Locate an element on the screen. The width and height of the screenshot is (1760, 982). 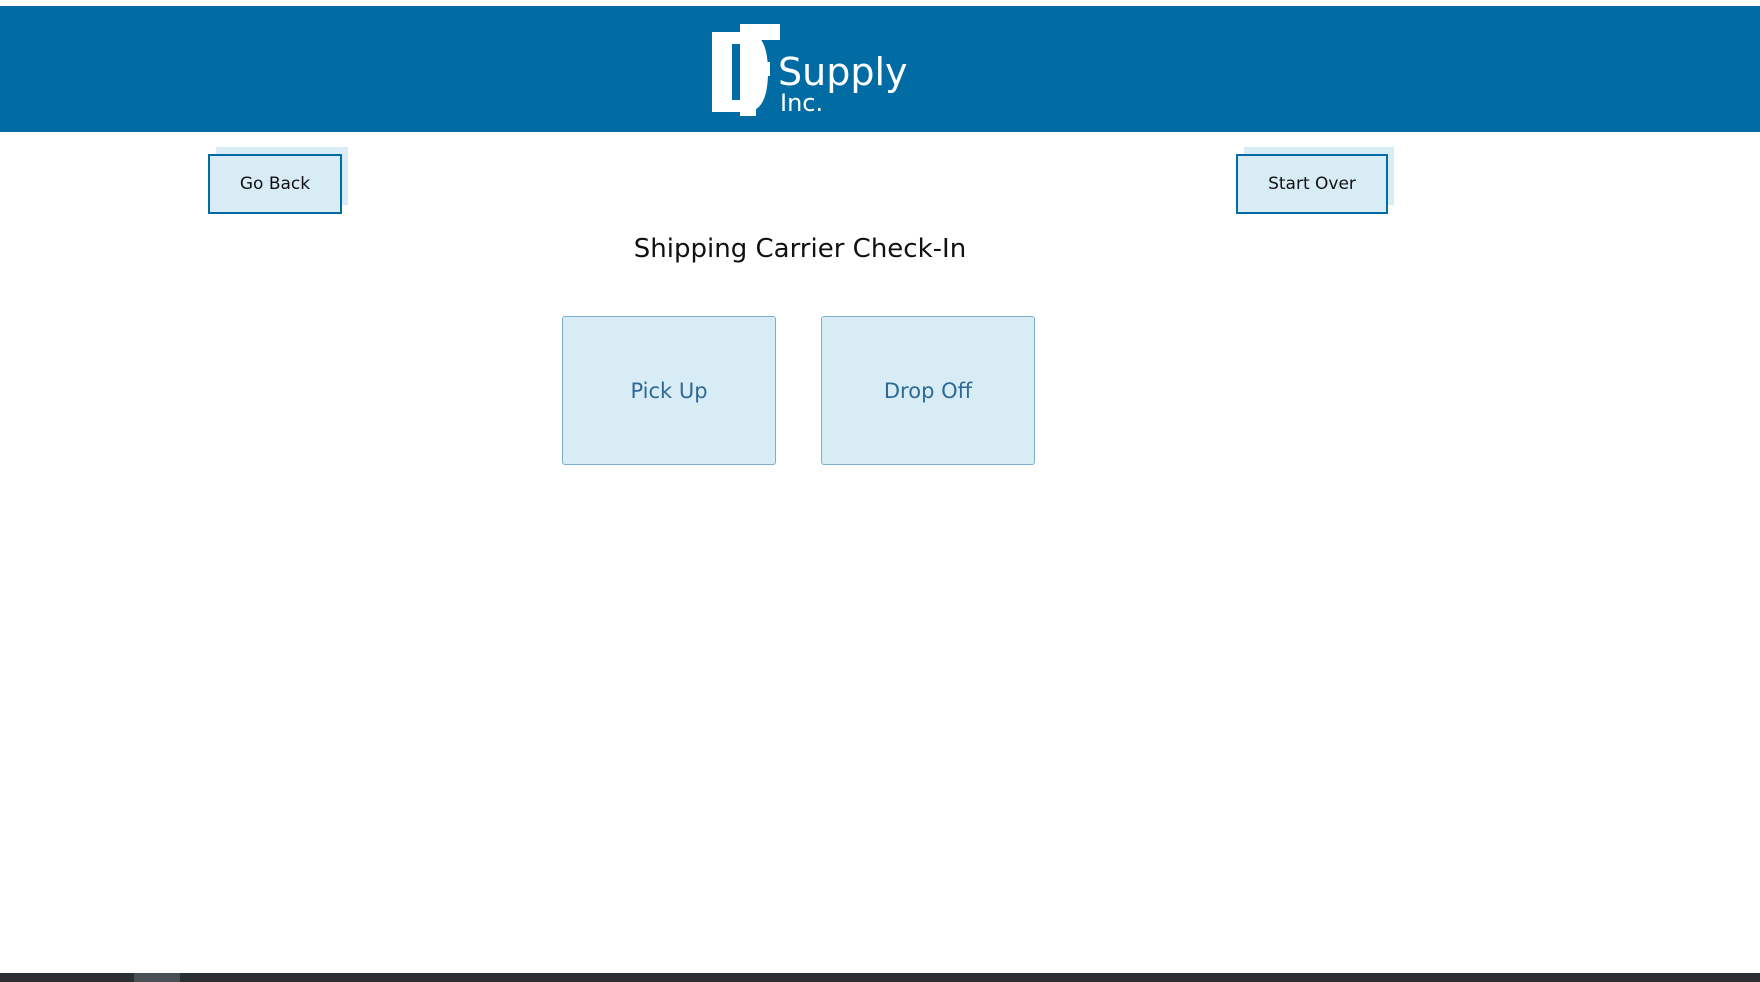
start-over-wrapper: Start Over is located at coordinates (1315, 180).